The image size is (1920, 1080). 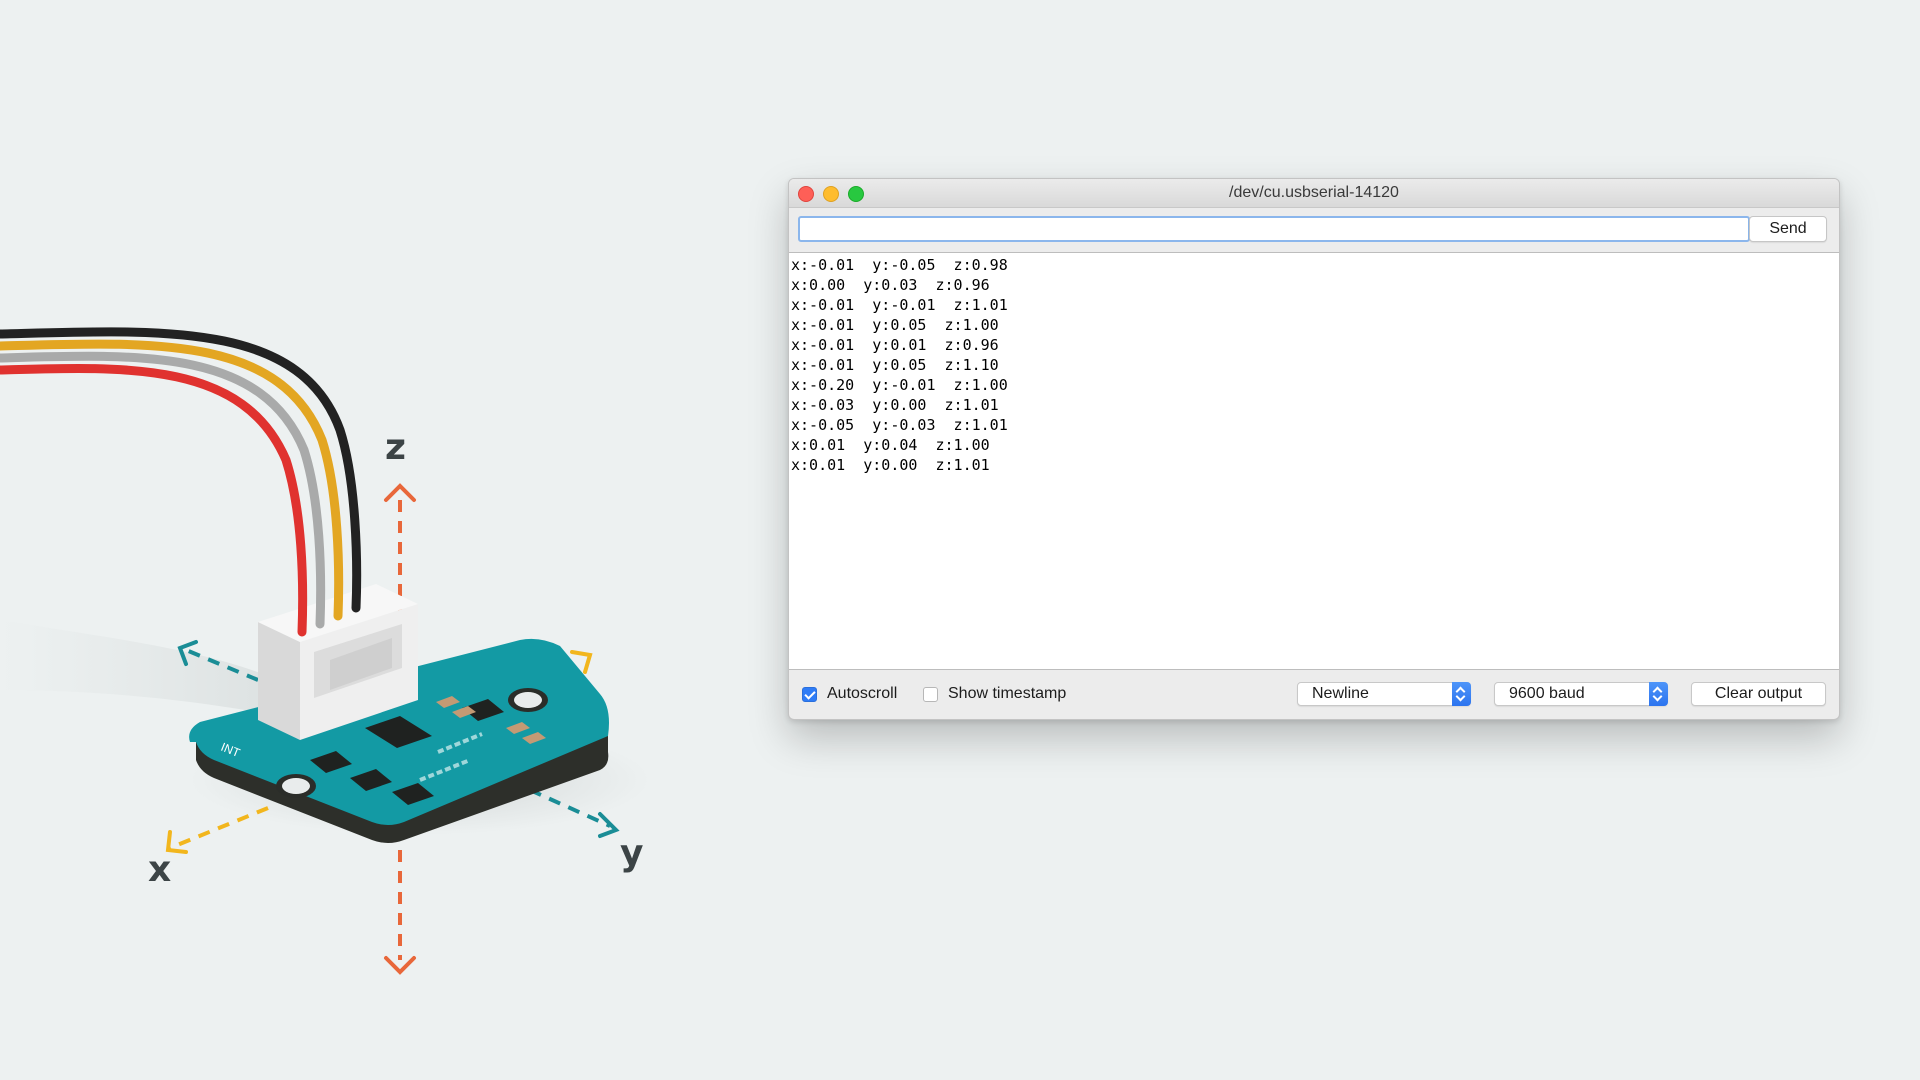 What do you see at coordinates (895, 345) in the screenshot?
I see `serial-output-line: x:-0.01 y:0.01 z:0.96` at bounding box center [895, 345].